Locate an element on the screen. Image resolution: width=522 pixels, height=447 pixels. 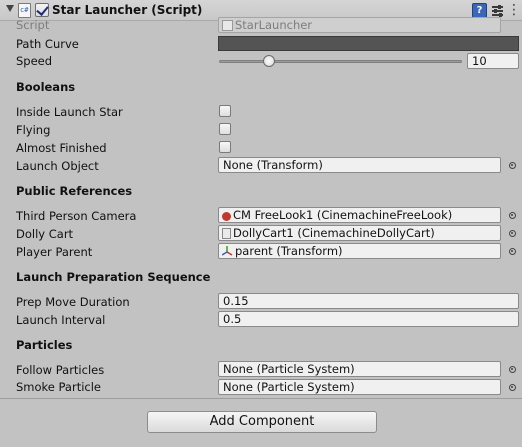
prep-move-duration-input: 0.15 is located at coordinates (368, 301).